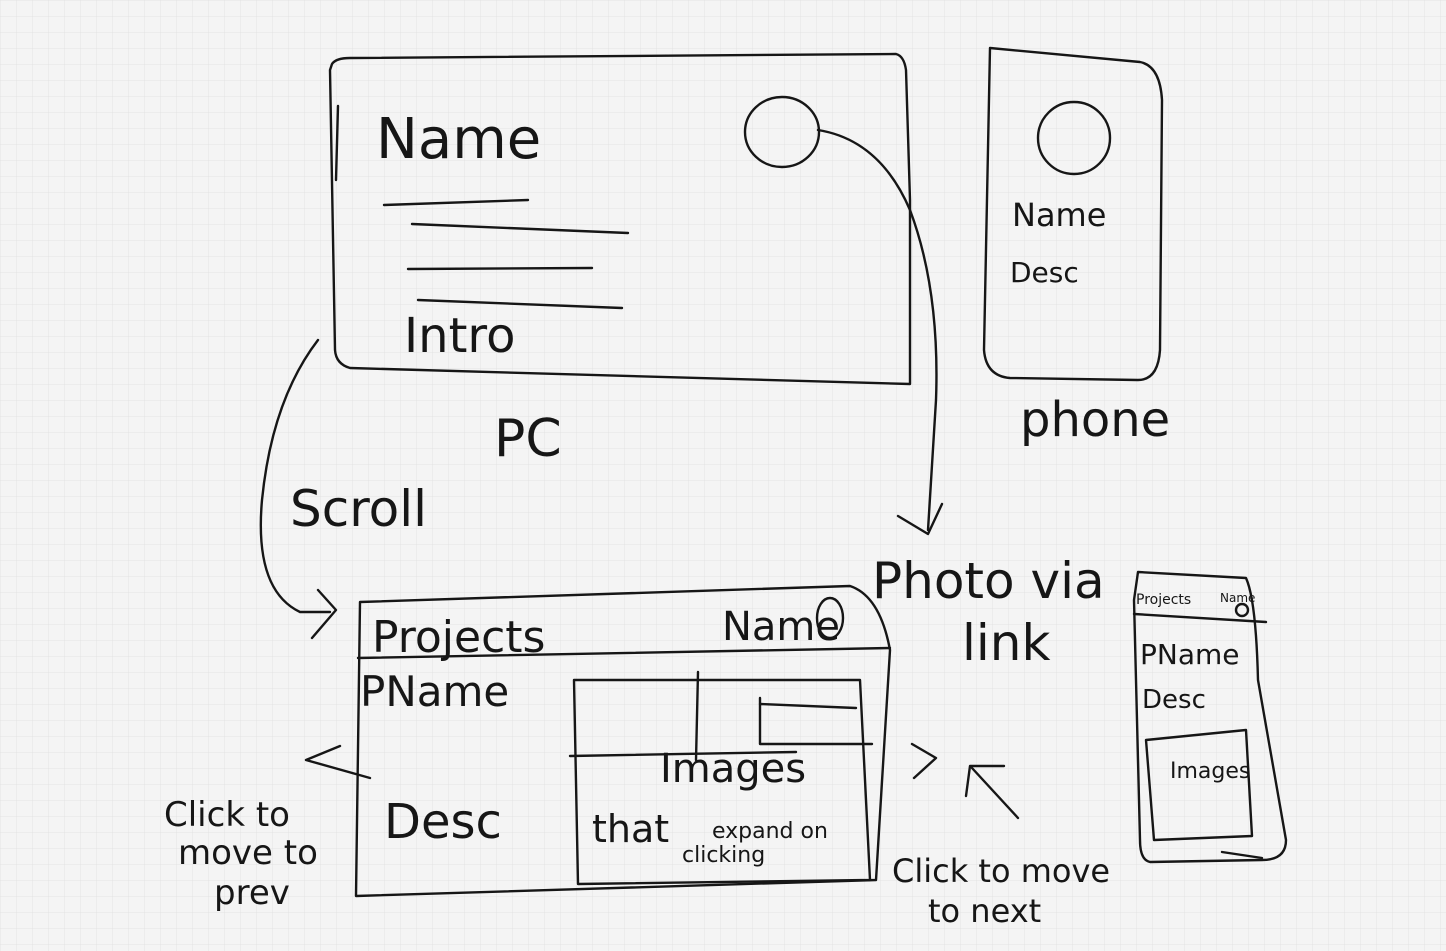  What do you see at coordinates (252, 893) in the screenshot?
I see `click-prev-line-3: prev` at bounding box center [252, 893].